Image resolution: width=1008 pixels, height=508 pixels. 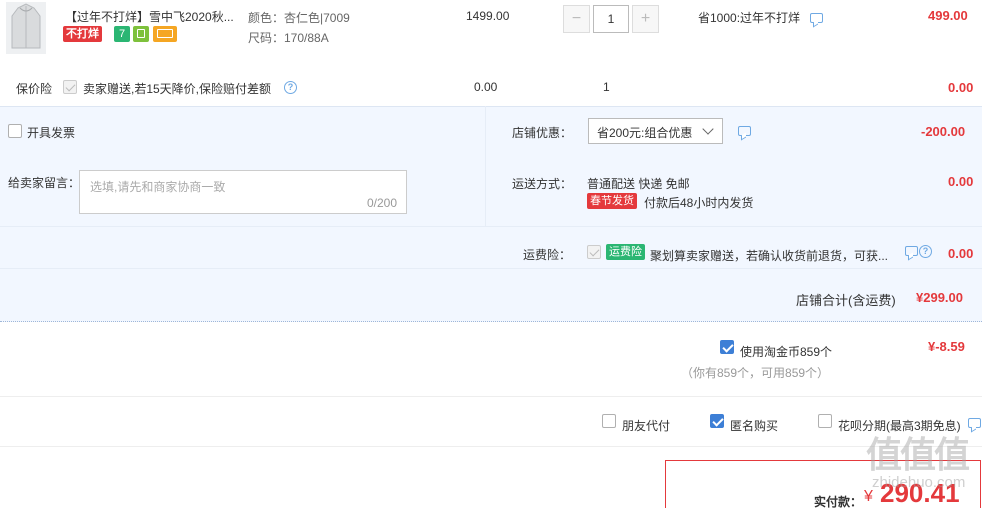 I want to click on insurance-label: 保价险, so click(x=34, y=89).